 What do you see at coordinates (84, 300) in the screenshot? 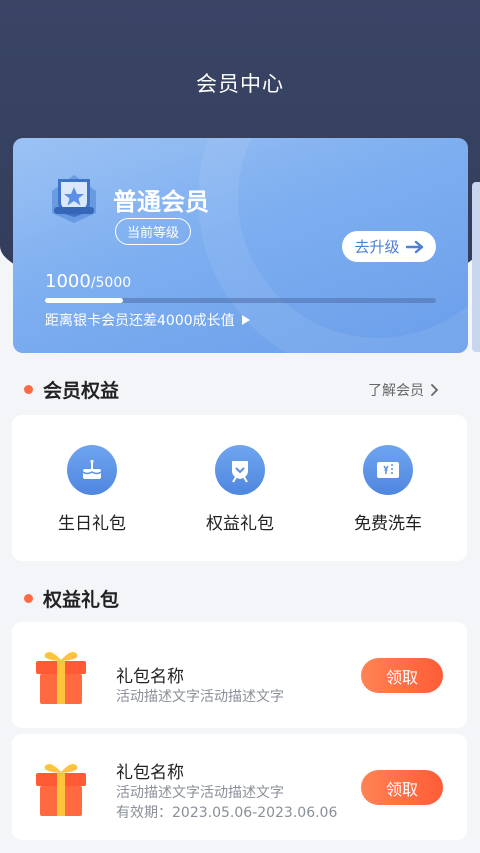
I see `growth-progress-fill` at bounding box center [84, 300].